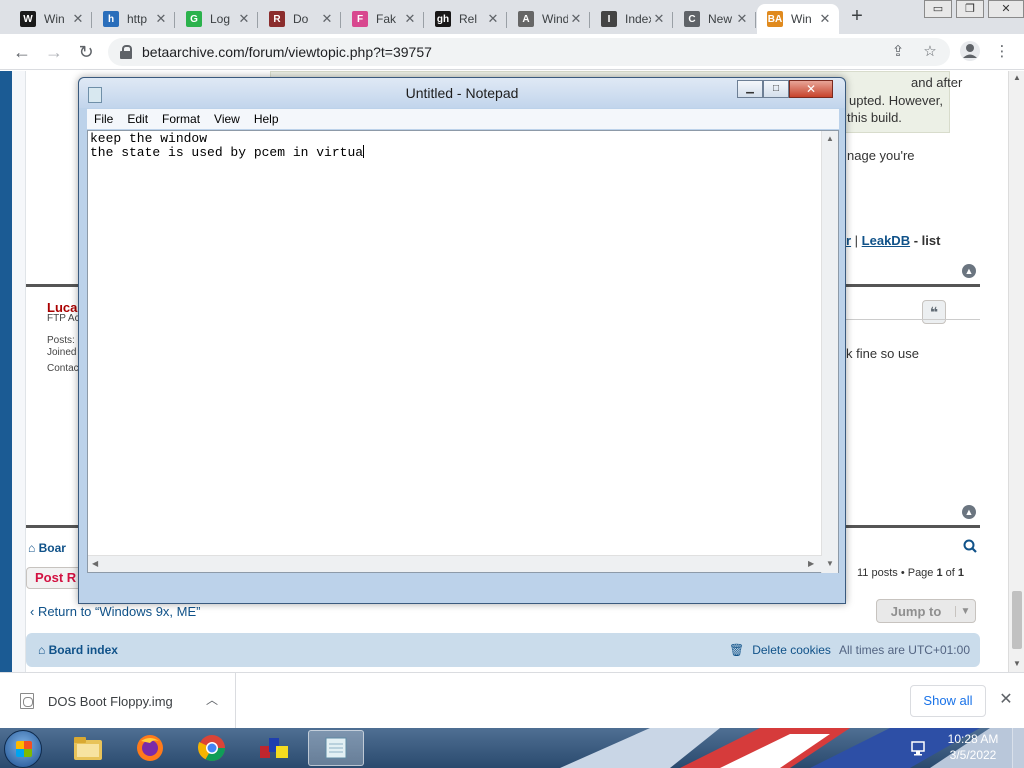  Describe the element at coordinates (23, 749) in the screenshot. I see `start-button` at that location.